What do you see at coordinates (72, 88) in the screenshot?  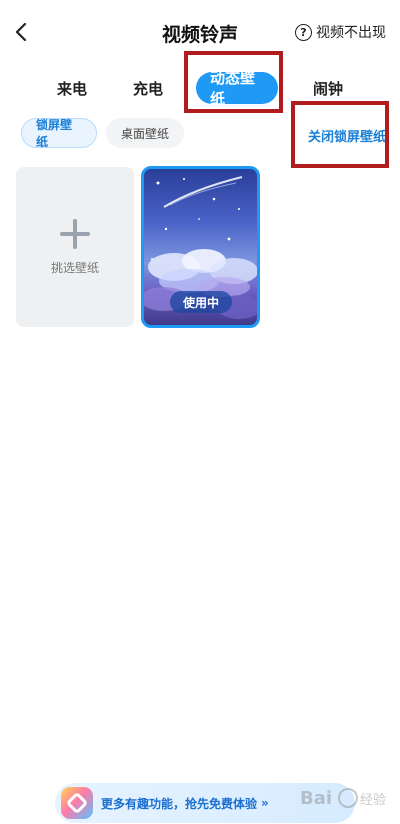 I see `tab-incoming-call: 来电` at bounding box center [72, 88].